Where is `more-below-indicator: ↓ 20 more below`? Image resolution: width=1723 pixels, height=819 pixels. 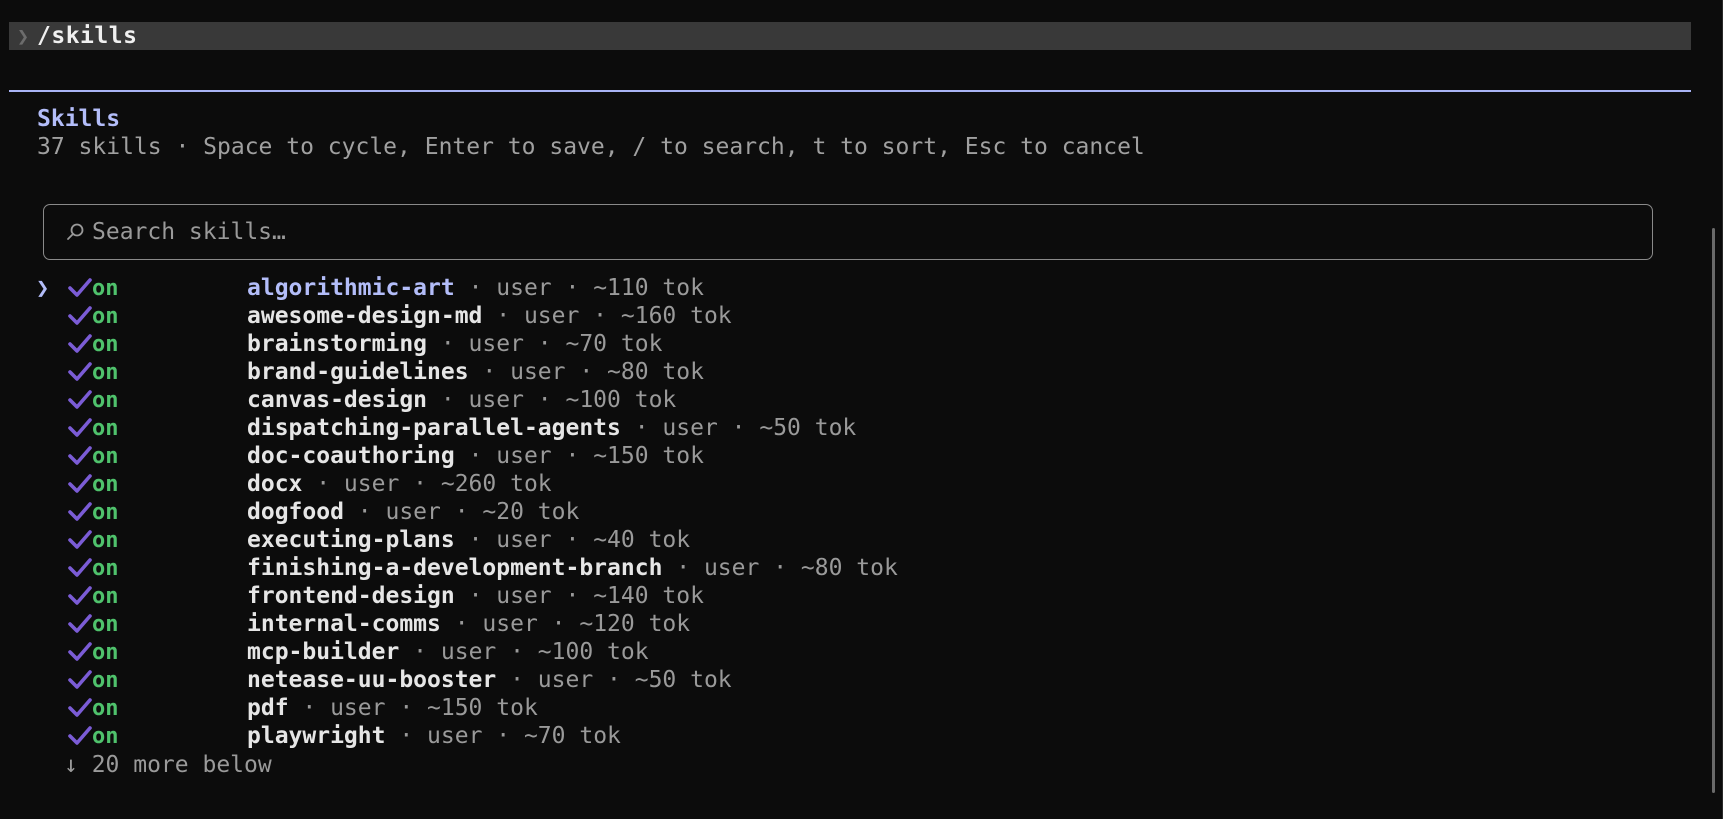
more-below-indicator: ↓ 20 more below is located at coordinates (168, 765).